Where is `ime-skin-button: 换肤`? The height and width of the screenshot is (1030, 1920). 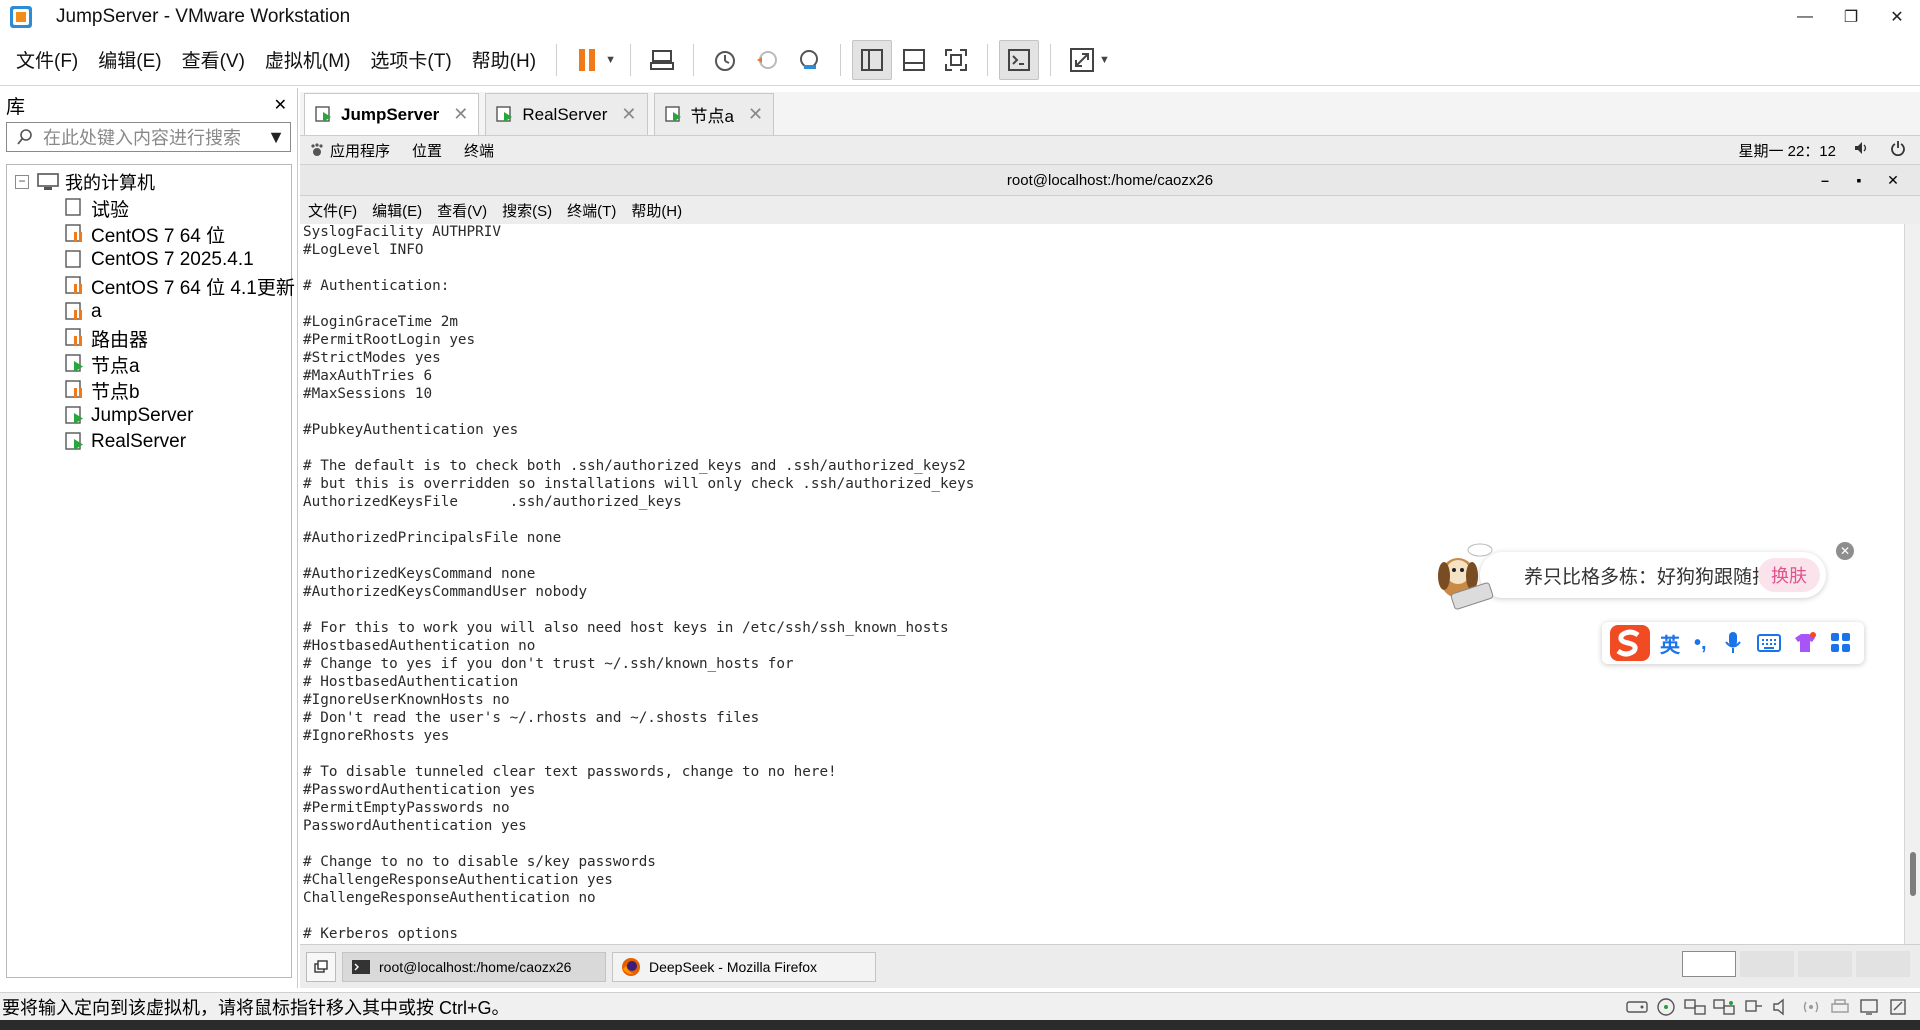
ime-skin-button: 换肤 is located at coordinates (1789, 575).